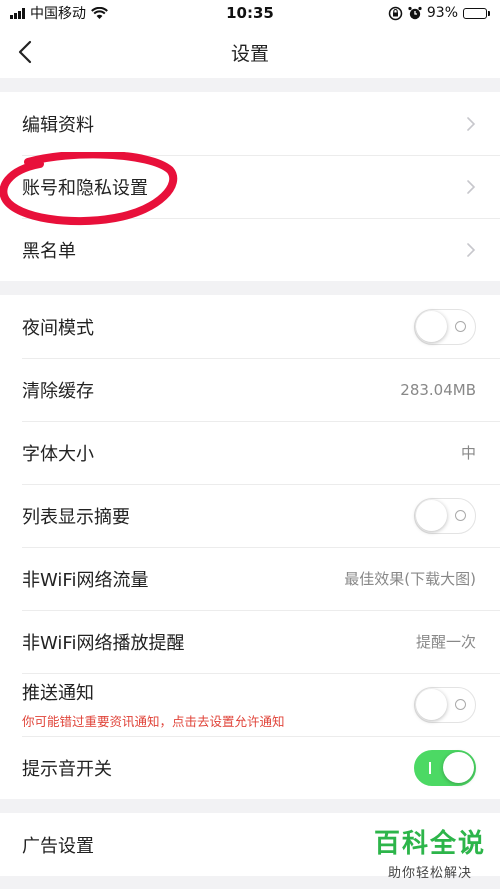 The height and width of the screenshot is (889, 500). Describe the element at coordinates (476, 13) in the screenshot. I see `battery-icon` at that location.